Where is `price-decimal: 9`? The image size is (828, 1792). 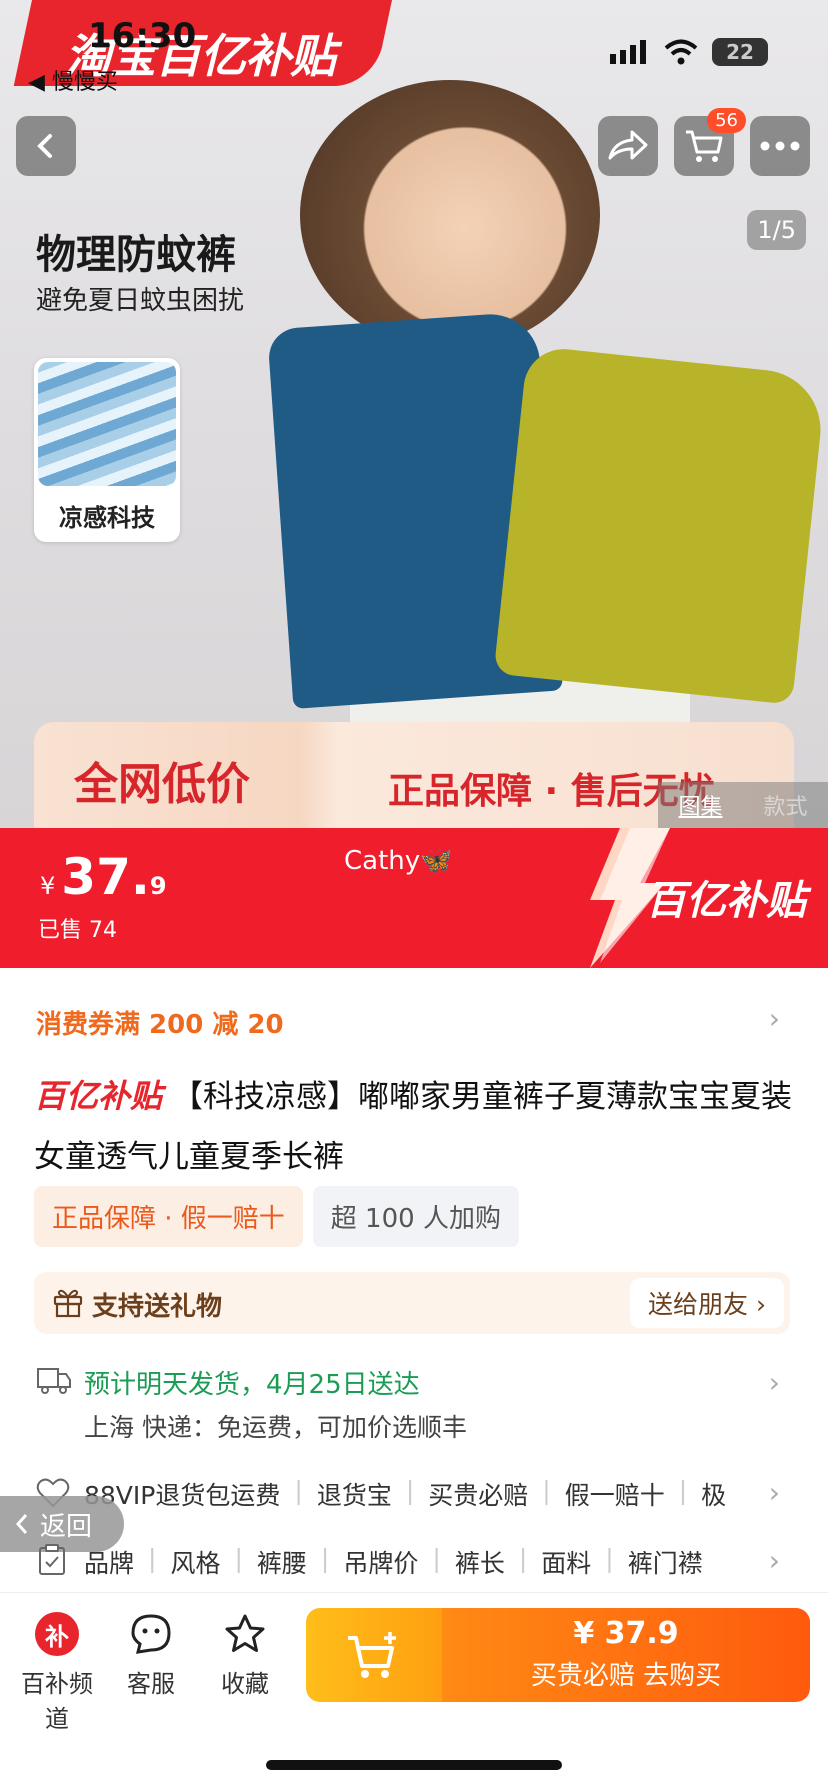 price-decimal: 9 is located at coordinates (158, 886).